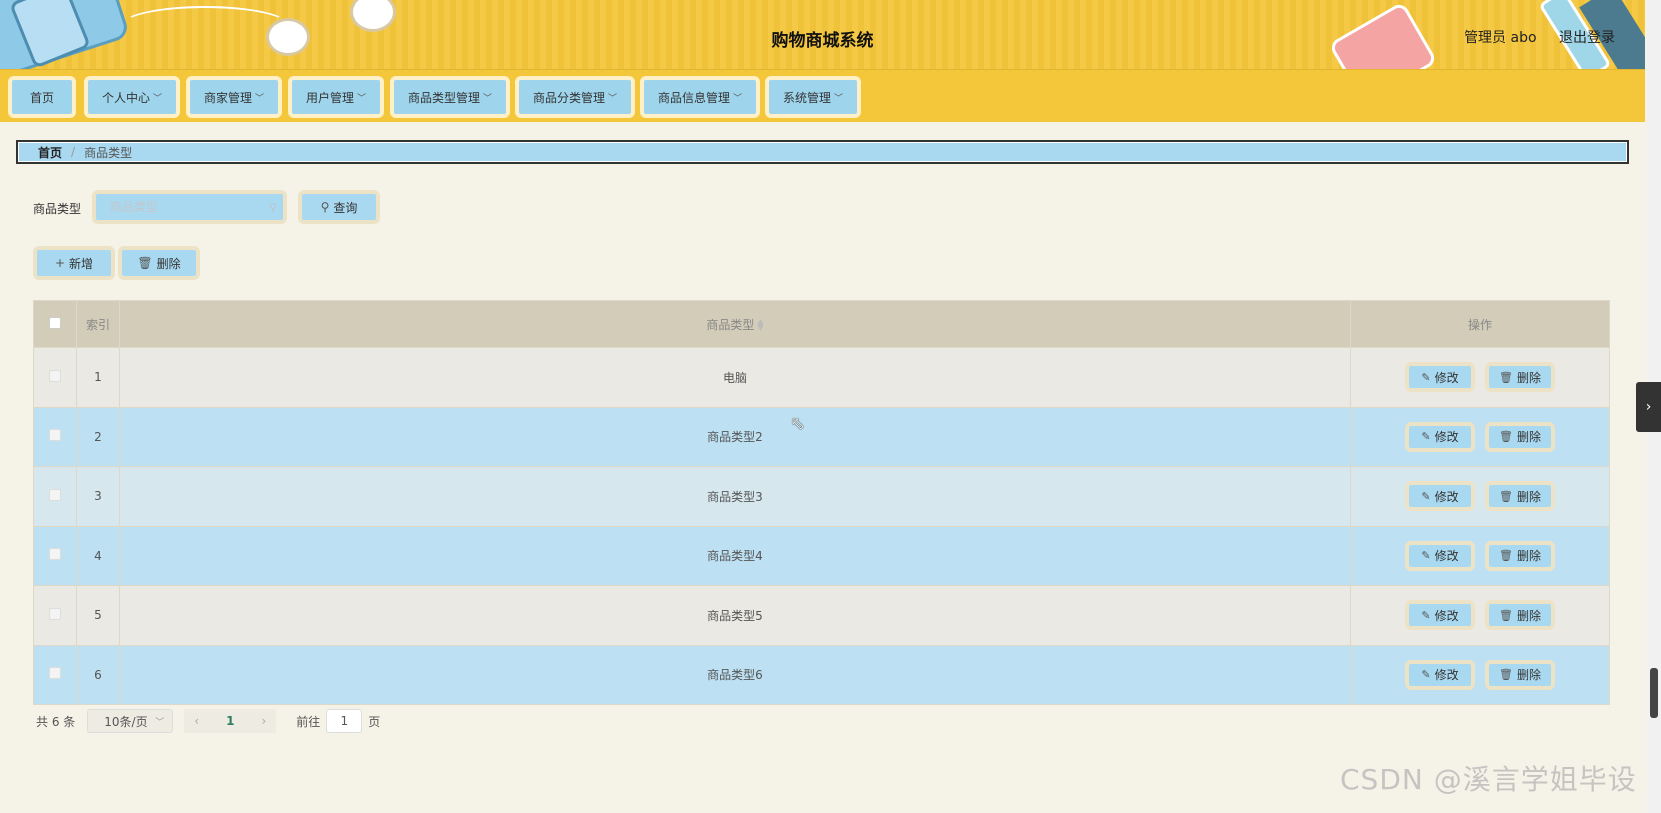  I want to click on batch-delete-button: 🗑 删除, so click(159, 263).